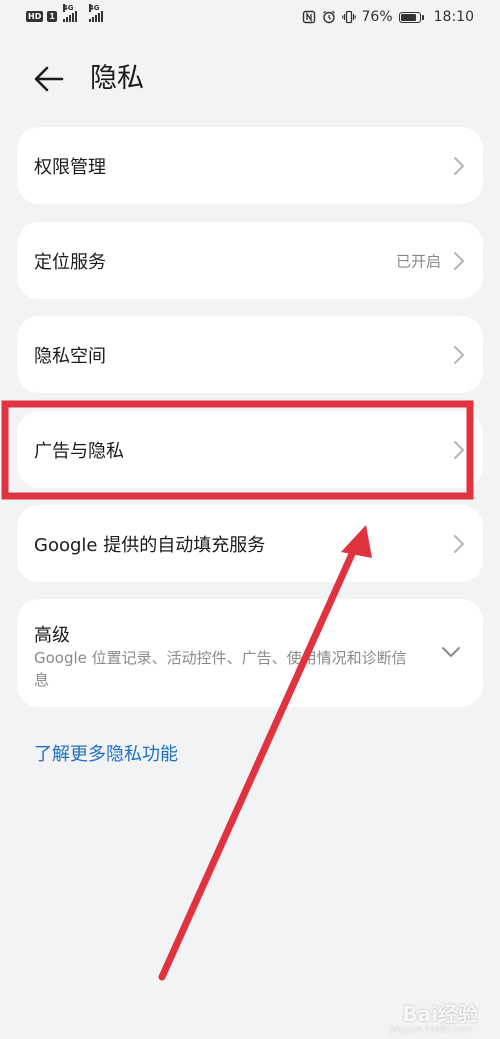 The width and height of the screenshot is (500, 1039). What do you see at coordinates (250, 19) in the screenshot?
I see `status-bar: HD 1 4G 4G 76% 18:10` at bounding box center [250, 19].